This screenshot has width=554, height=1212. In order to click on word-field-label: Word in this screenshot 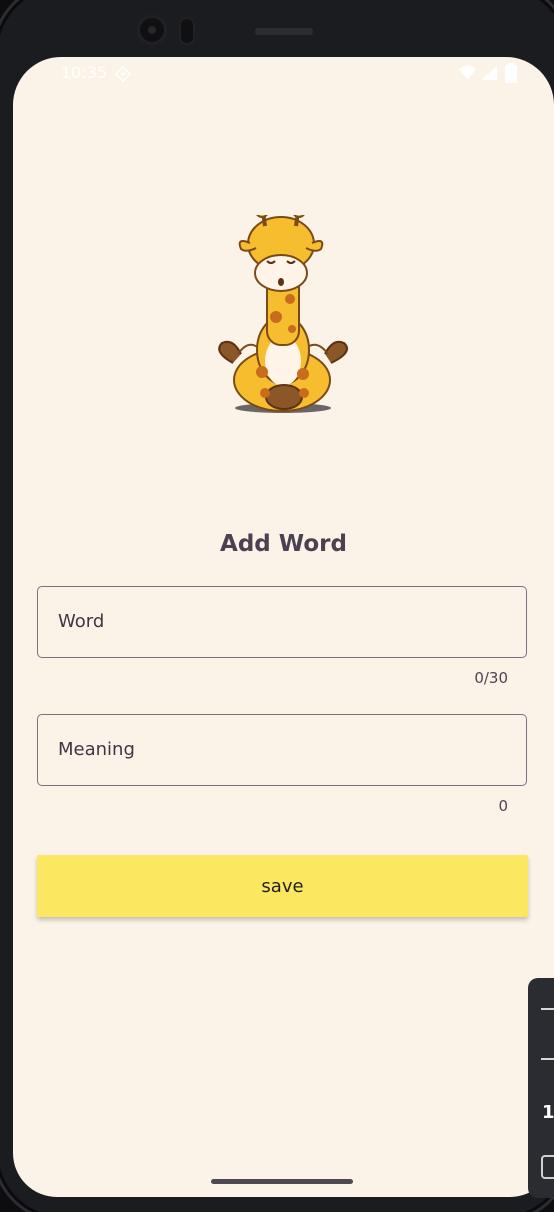, I will do `click(81, 621)`.